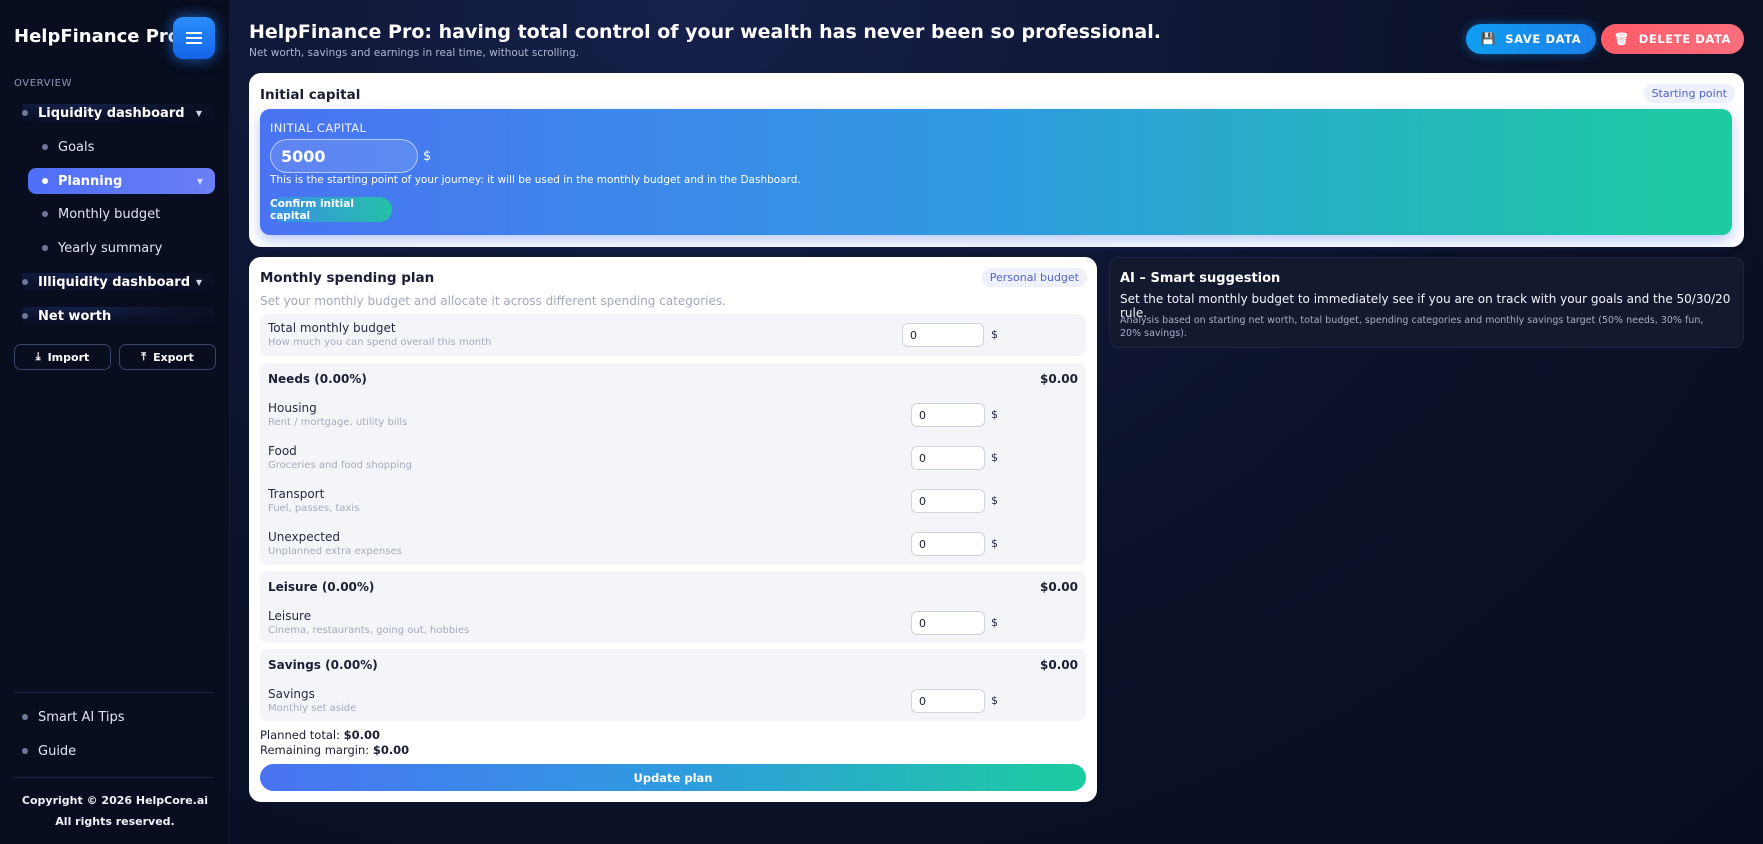 This screenshot has width=1763, height=844. I want to click on sidebar-item-label: Goals, so click(76, 147).